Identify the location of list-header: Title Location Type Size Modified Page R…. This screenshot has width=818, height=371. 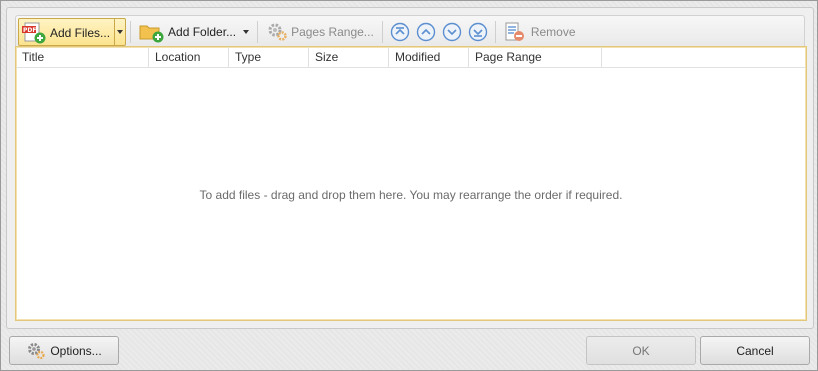
(411, 57).